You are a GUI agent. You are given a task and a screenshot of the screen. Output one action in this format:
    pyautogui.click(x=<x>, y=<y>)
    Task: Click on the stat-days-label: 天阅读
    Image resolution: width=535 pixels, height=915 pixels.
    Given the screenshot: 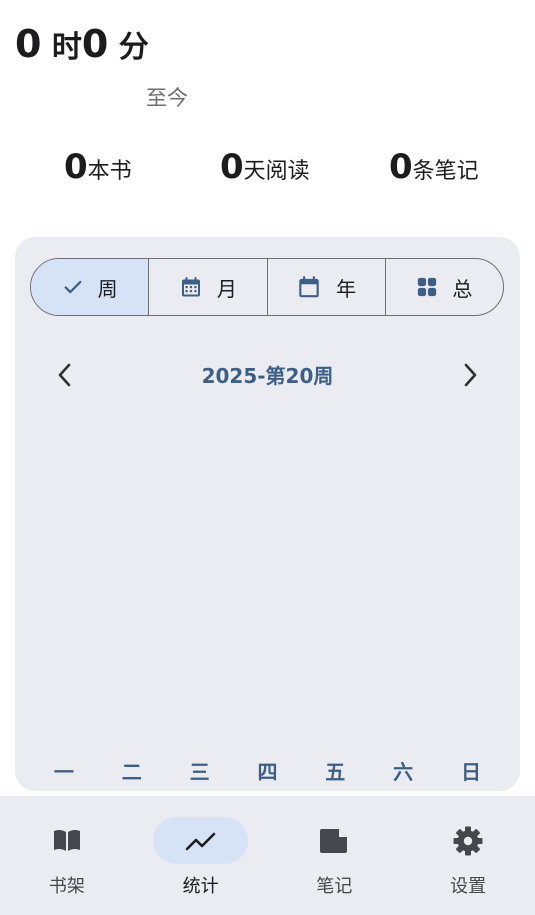 What is the action you would take?
    pyautogui.click(x=276, y=171)
    